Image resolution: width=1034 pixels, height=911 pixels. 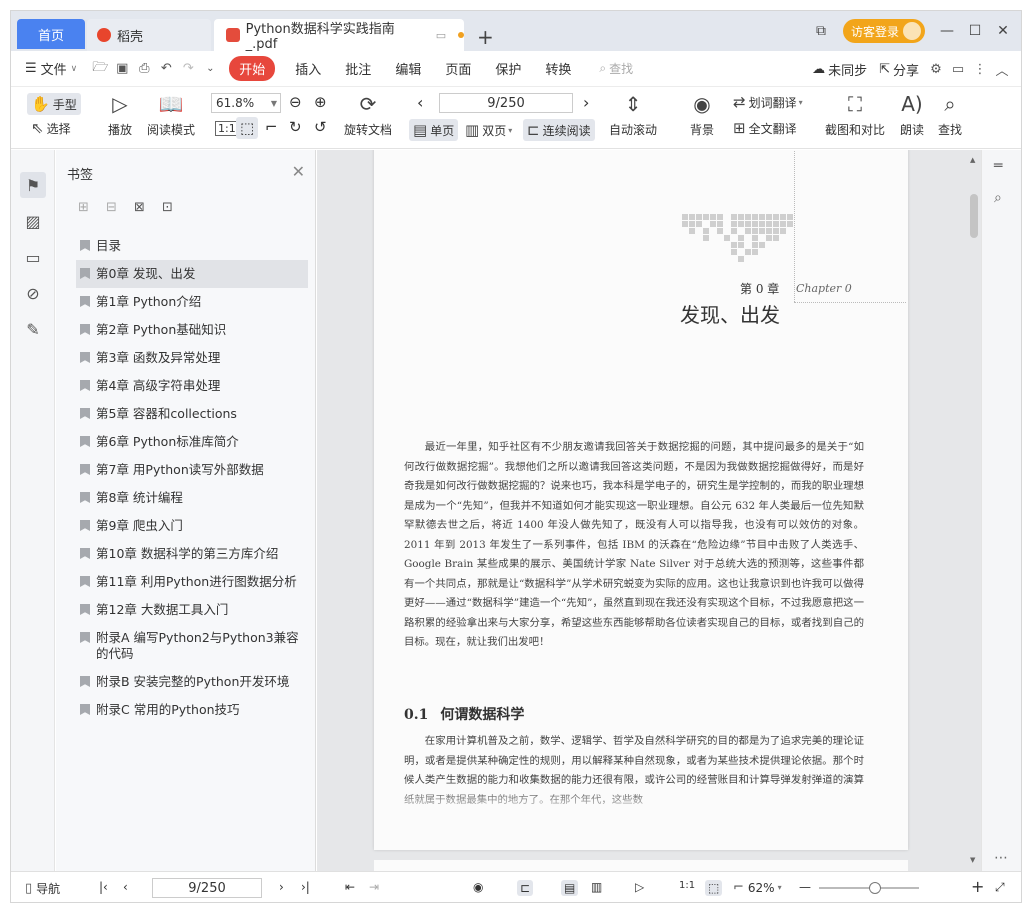 What do you see at coordinates (374, 887) in the screenshot?
I see `forward-icon: ⇥` at bounding box center [374, 887].